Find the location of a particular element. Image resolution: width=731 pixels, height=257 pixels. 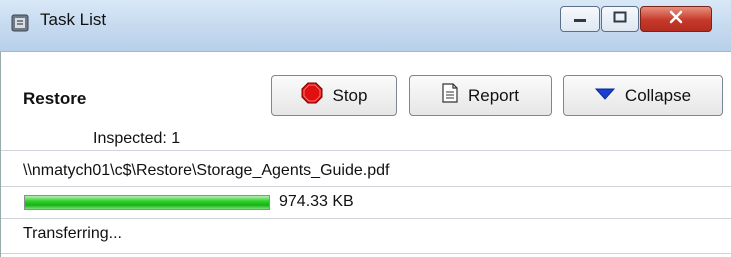

task-heading: Restore is located at coordinates (55, 98).